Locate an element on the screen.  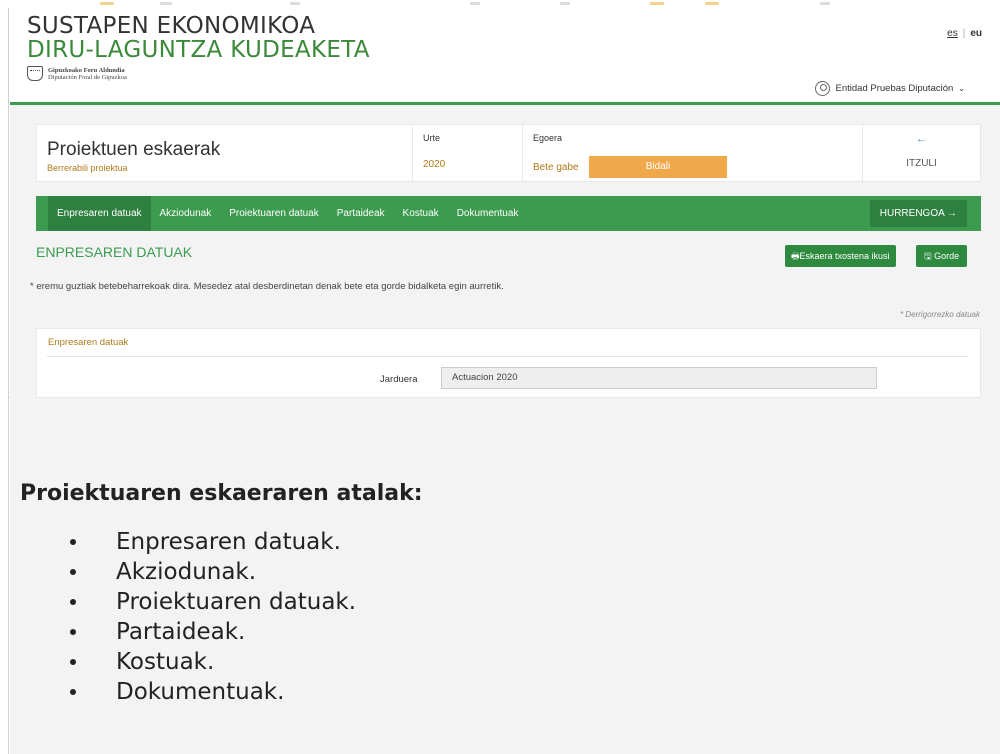
tab-proiektuaren-datuak: Proiektuaren datuak is located at coordinates (274, 213).